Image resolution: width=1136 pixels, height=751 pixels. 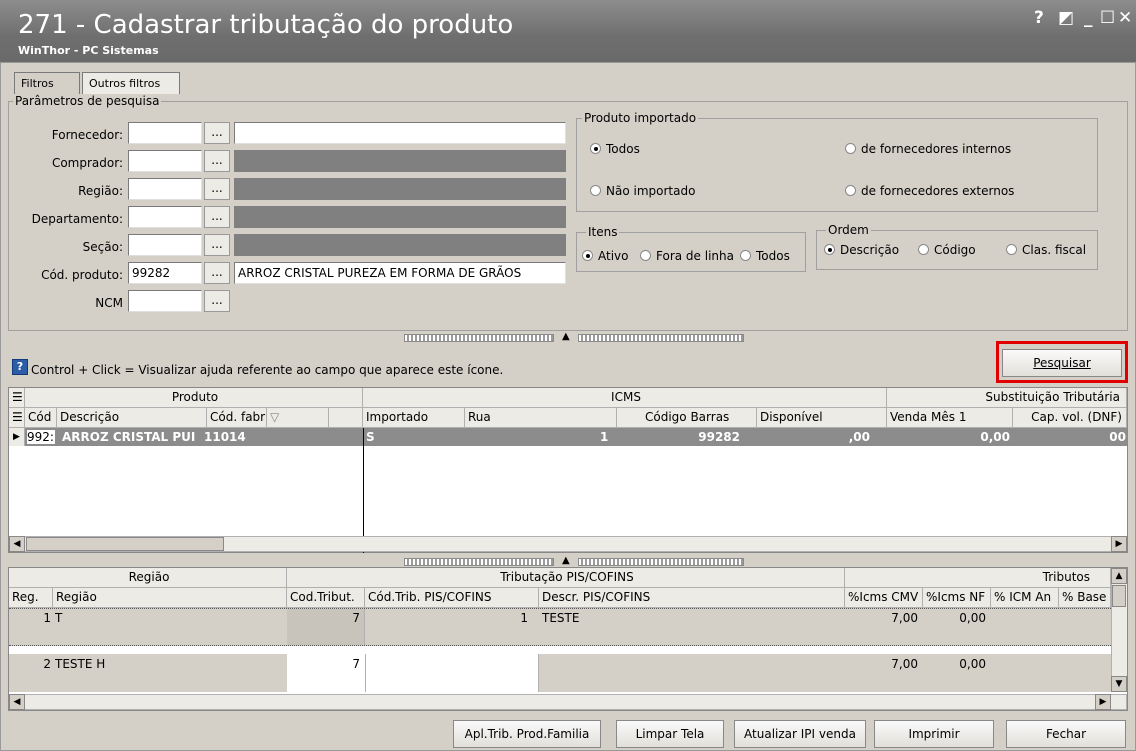 I want to click on cell-regiao: T, so click(x=155, y=618).